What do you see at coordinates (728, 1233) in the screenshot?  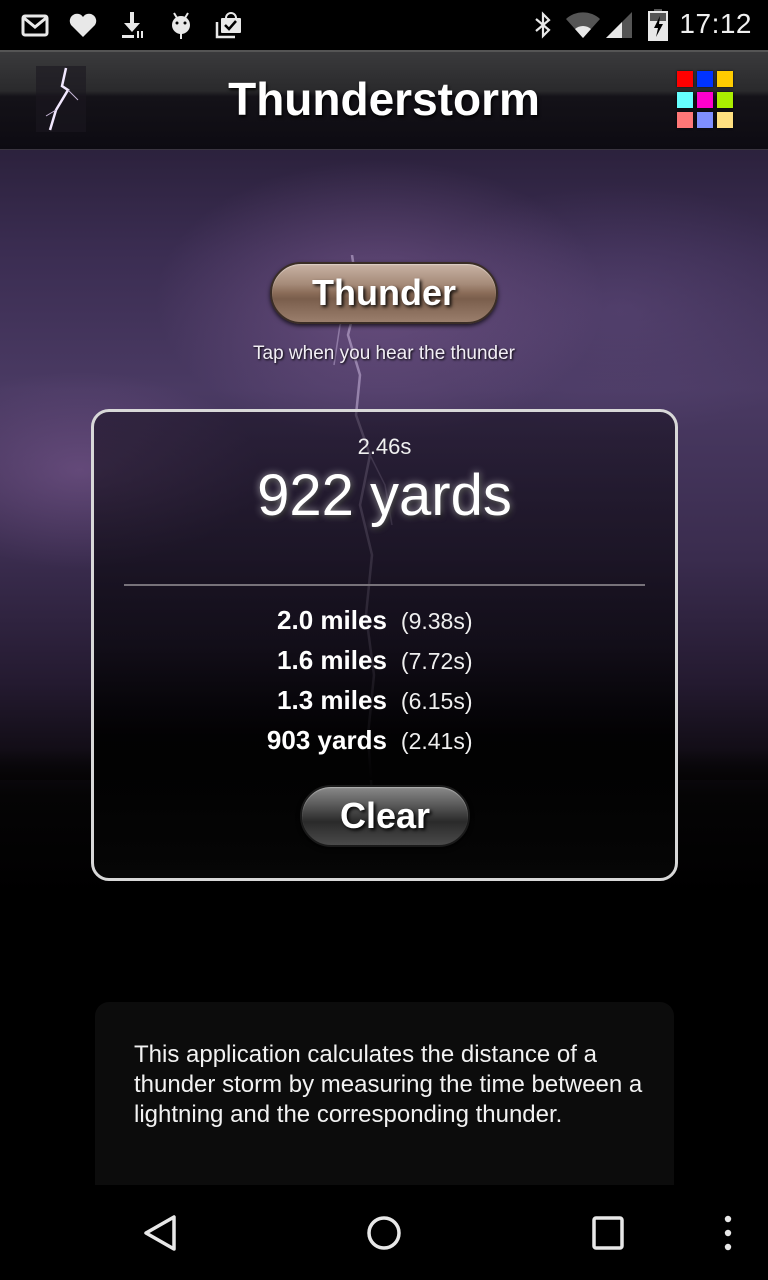 I see `overflow-menu-icon` at bounding box center [728, 1233].